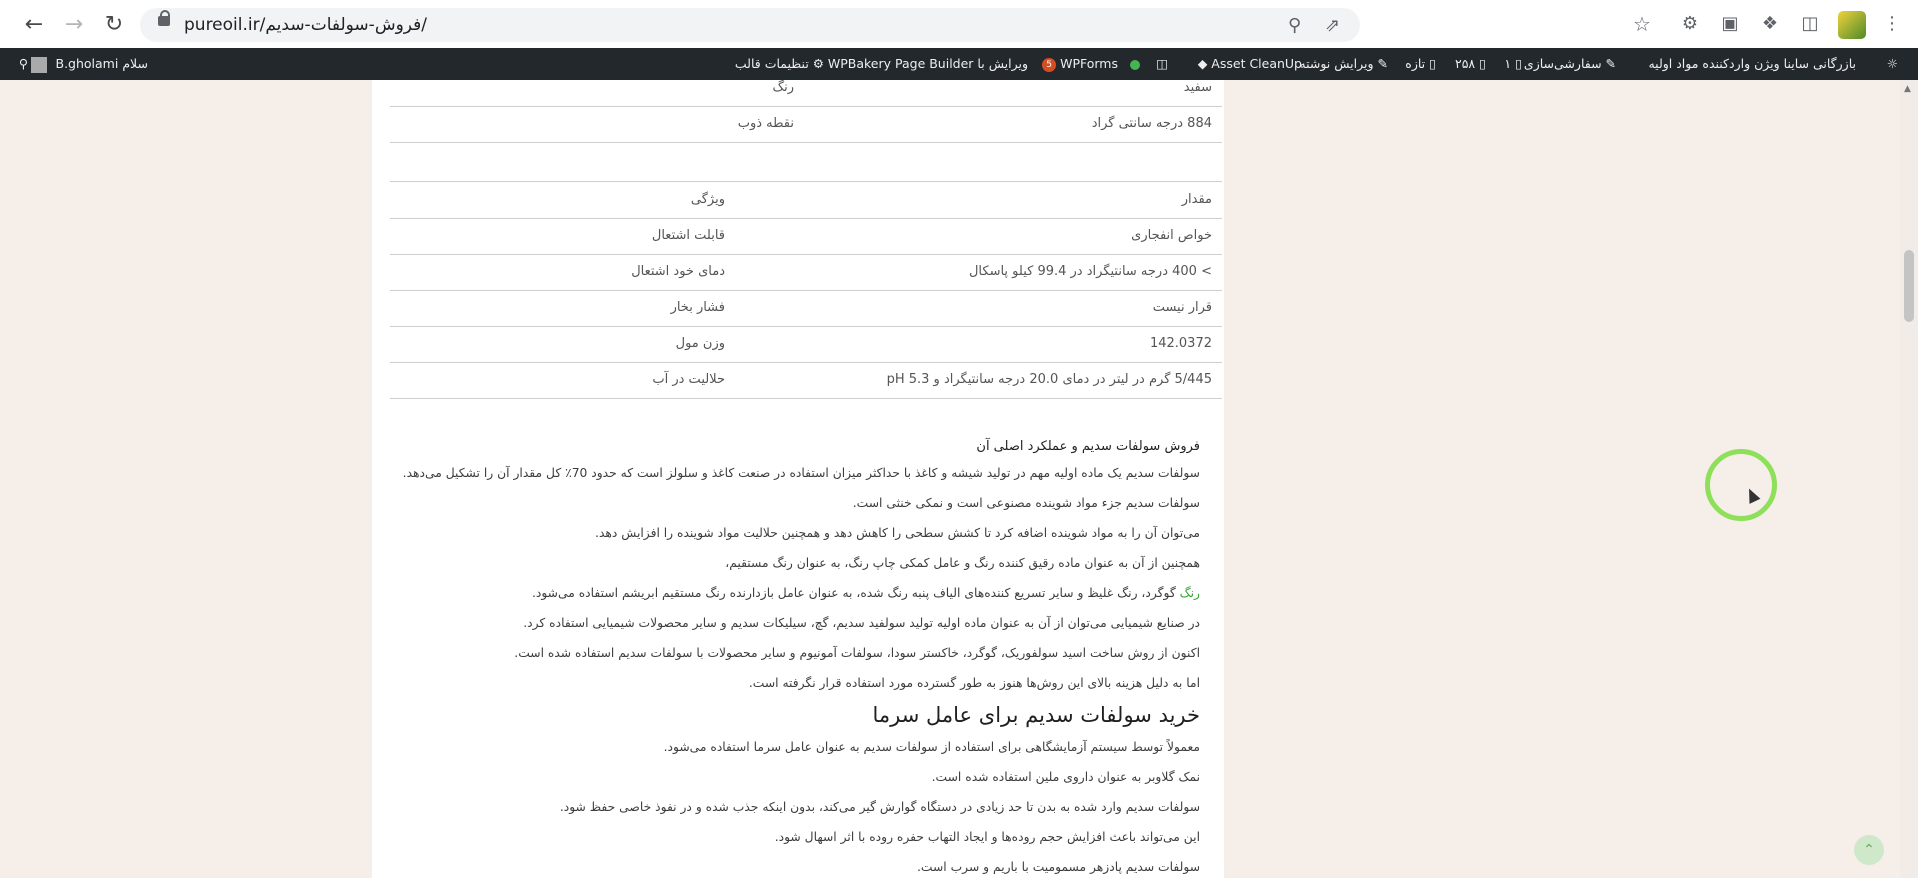  I want to click on wpforms-badge: 5, so click(1049, 64).